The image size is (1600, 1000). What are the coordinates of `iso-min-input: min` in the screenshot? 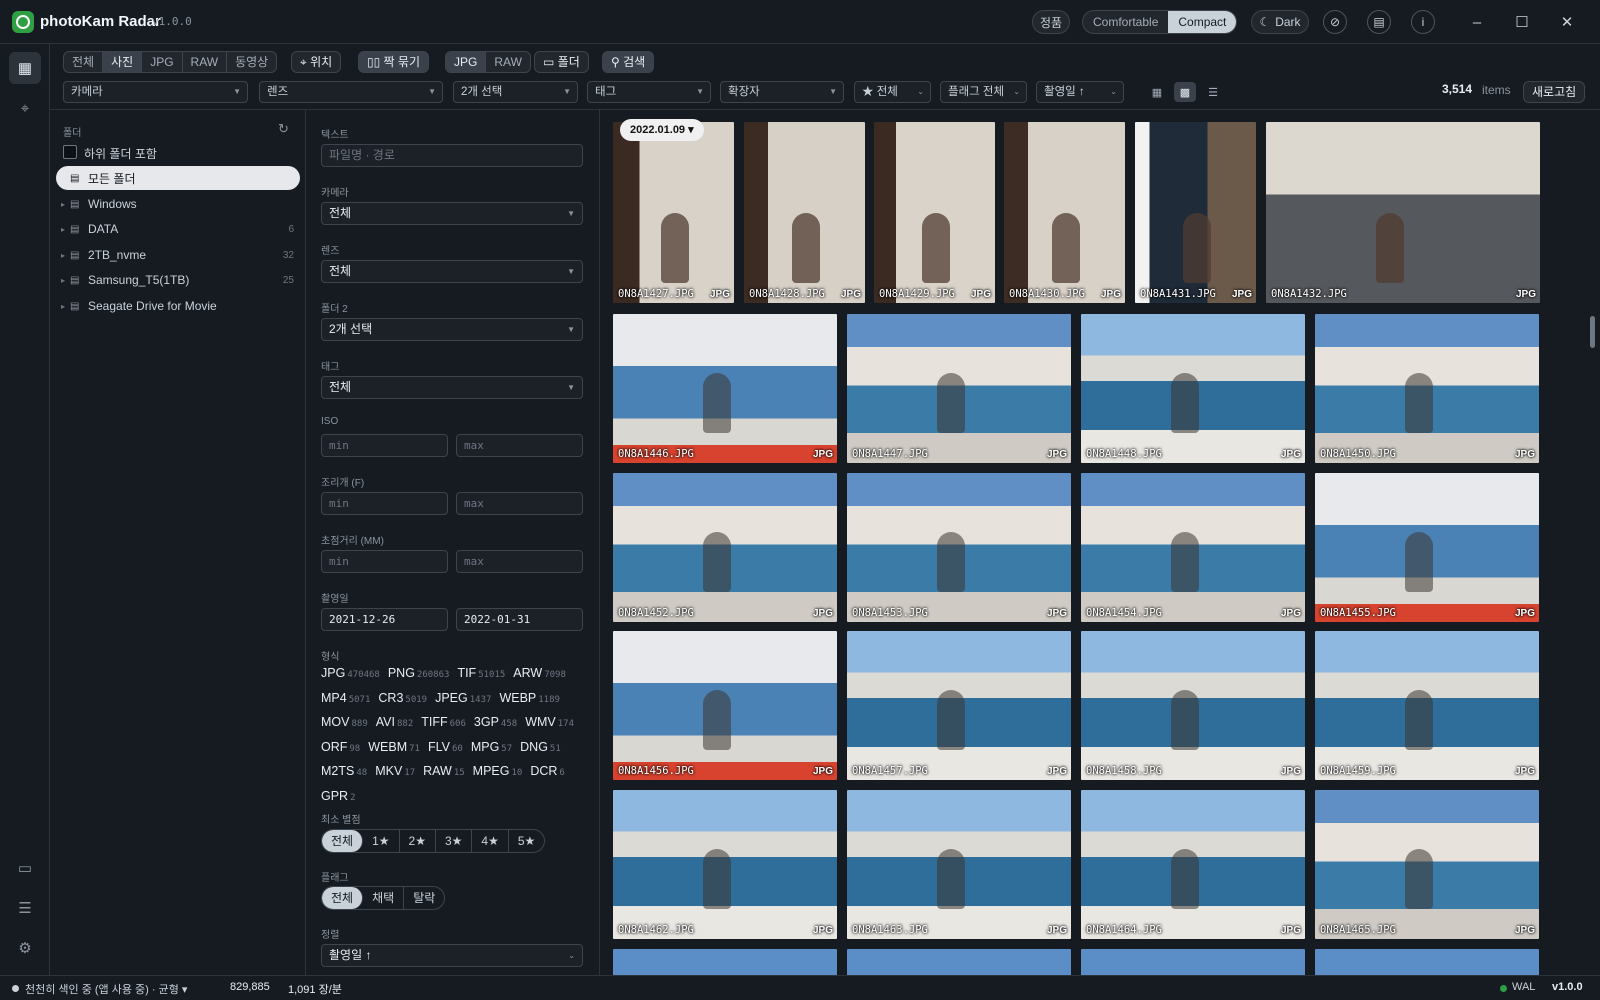 It's located at (384, 445).